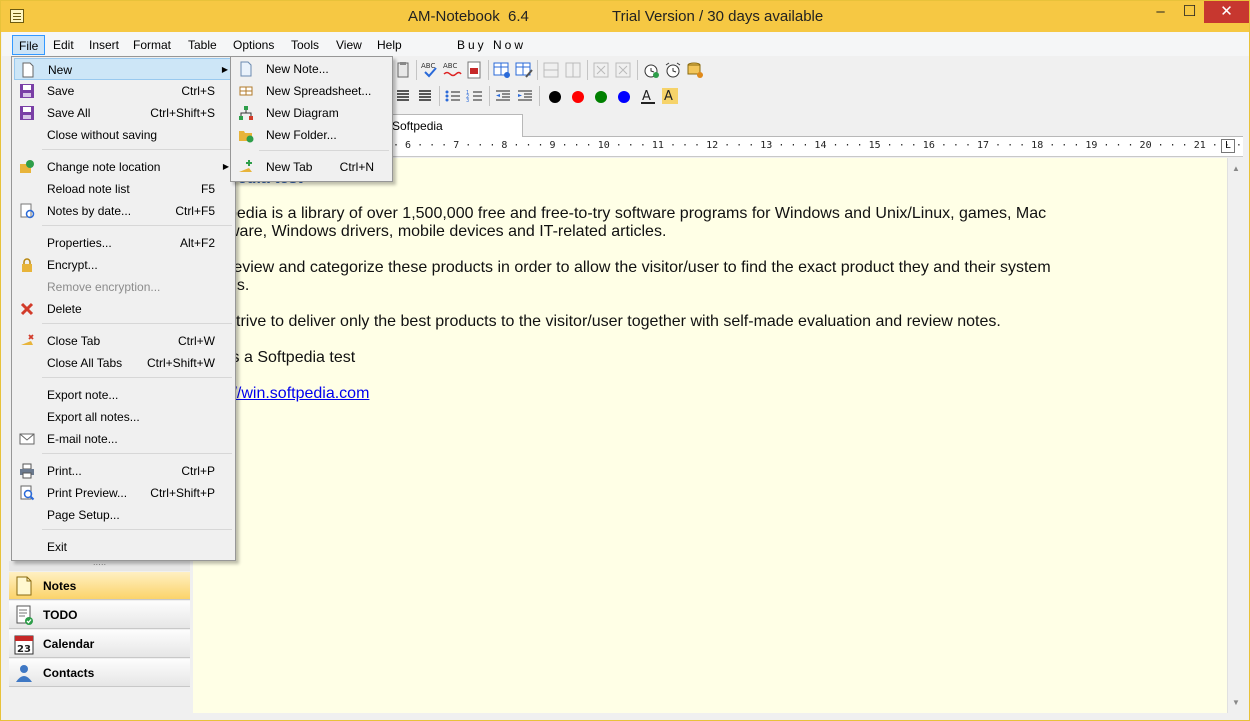 The image size is (1250, 721). I want to click on insert-column-icon, so click(573, 70).